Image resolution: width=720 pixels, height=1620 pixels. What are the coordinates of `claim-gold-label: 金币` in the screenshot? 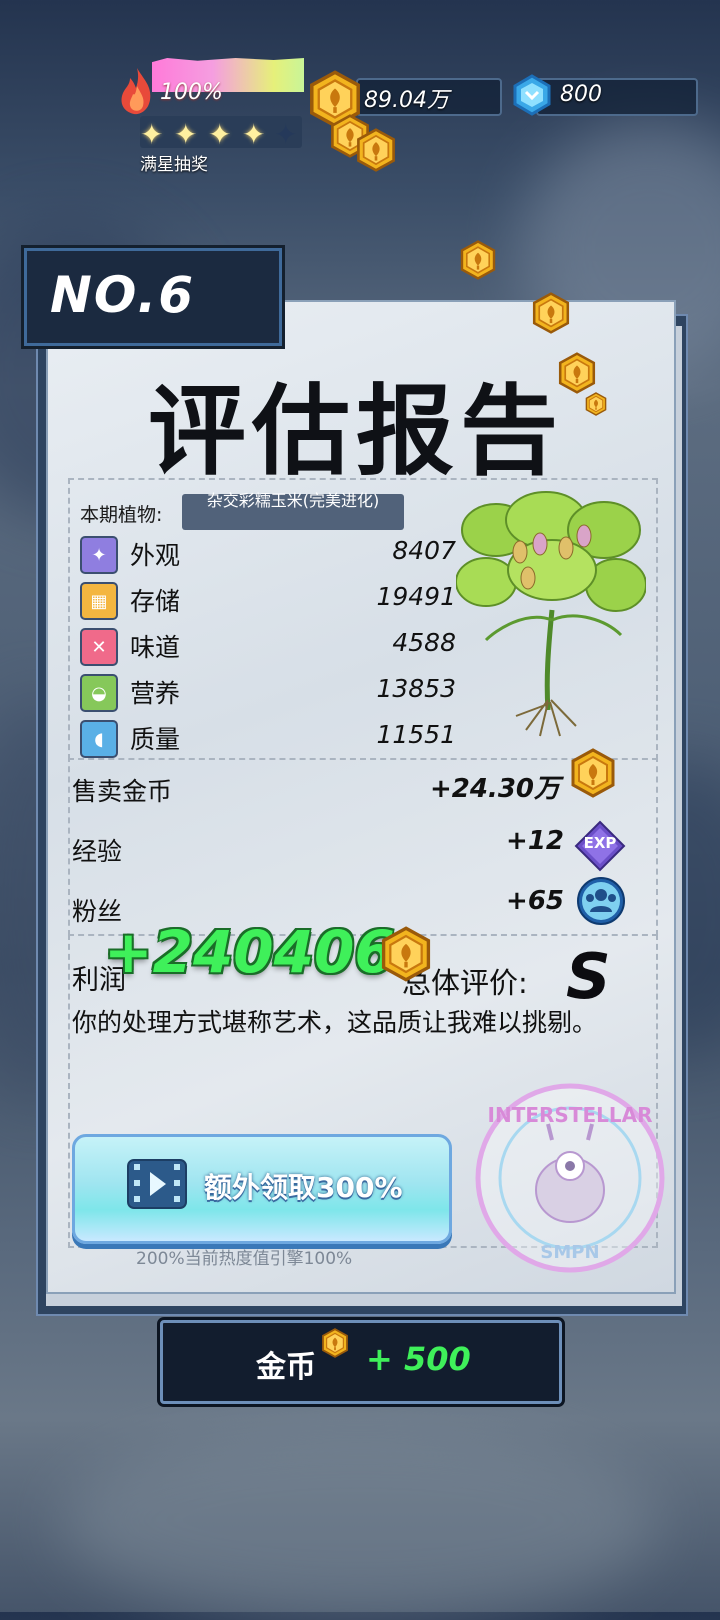 It's located at (286, 1367).